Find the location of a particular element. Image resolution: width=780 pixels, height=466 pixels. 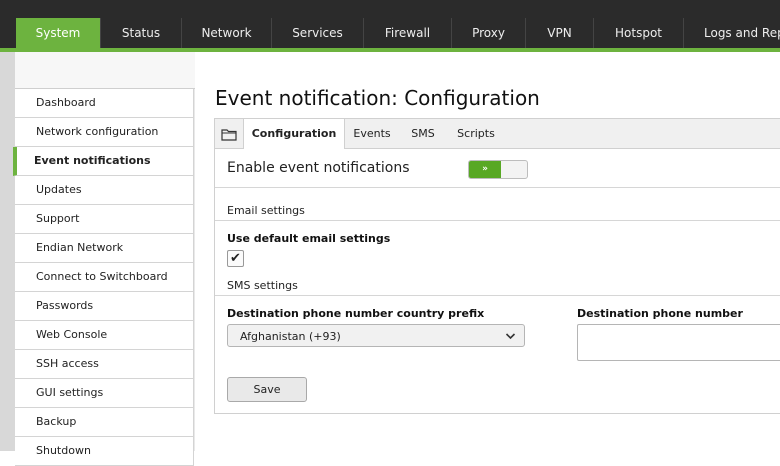

use-default-email-label: Use default email settings is located at coordinates (309, 238).